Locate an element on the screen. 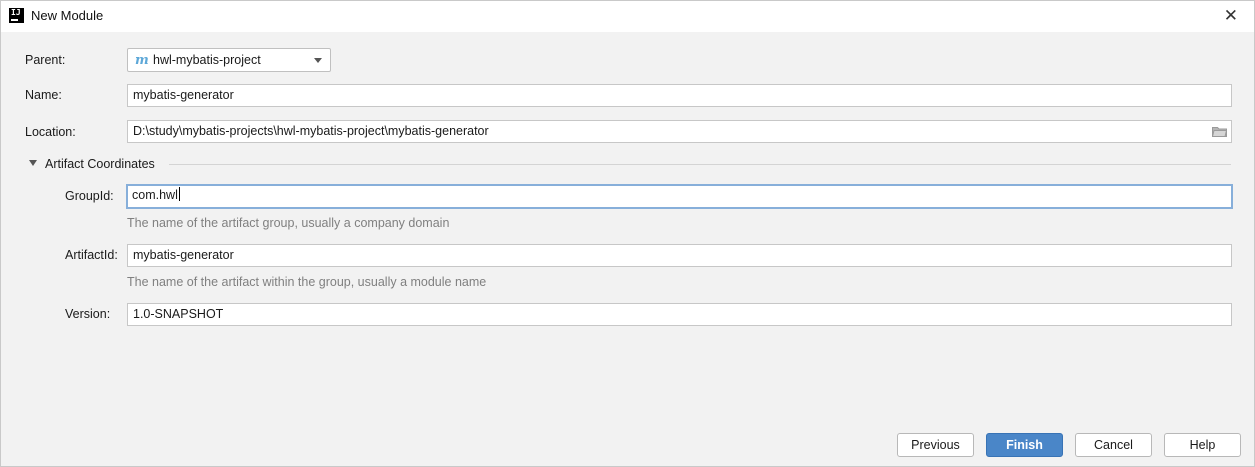 The height and width of the screenshot is (467, 1255). help-button: Help is located at coordinates (1202, 445).